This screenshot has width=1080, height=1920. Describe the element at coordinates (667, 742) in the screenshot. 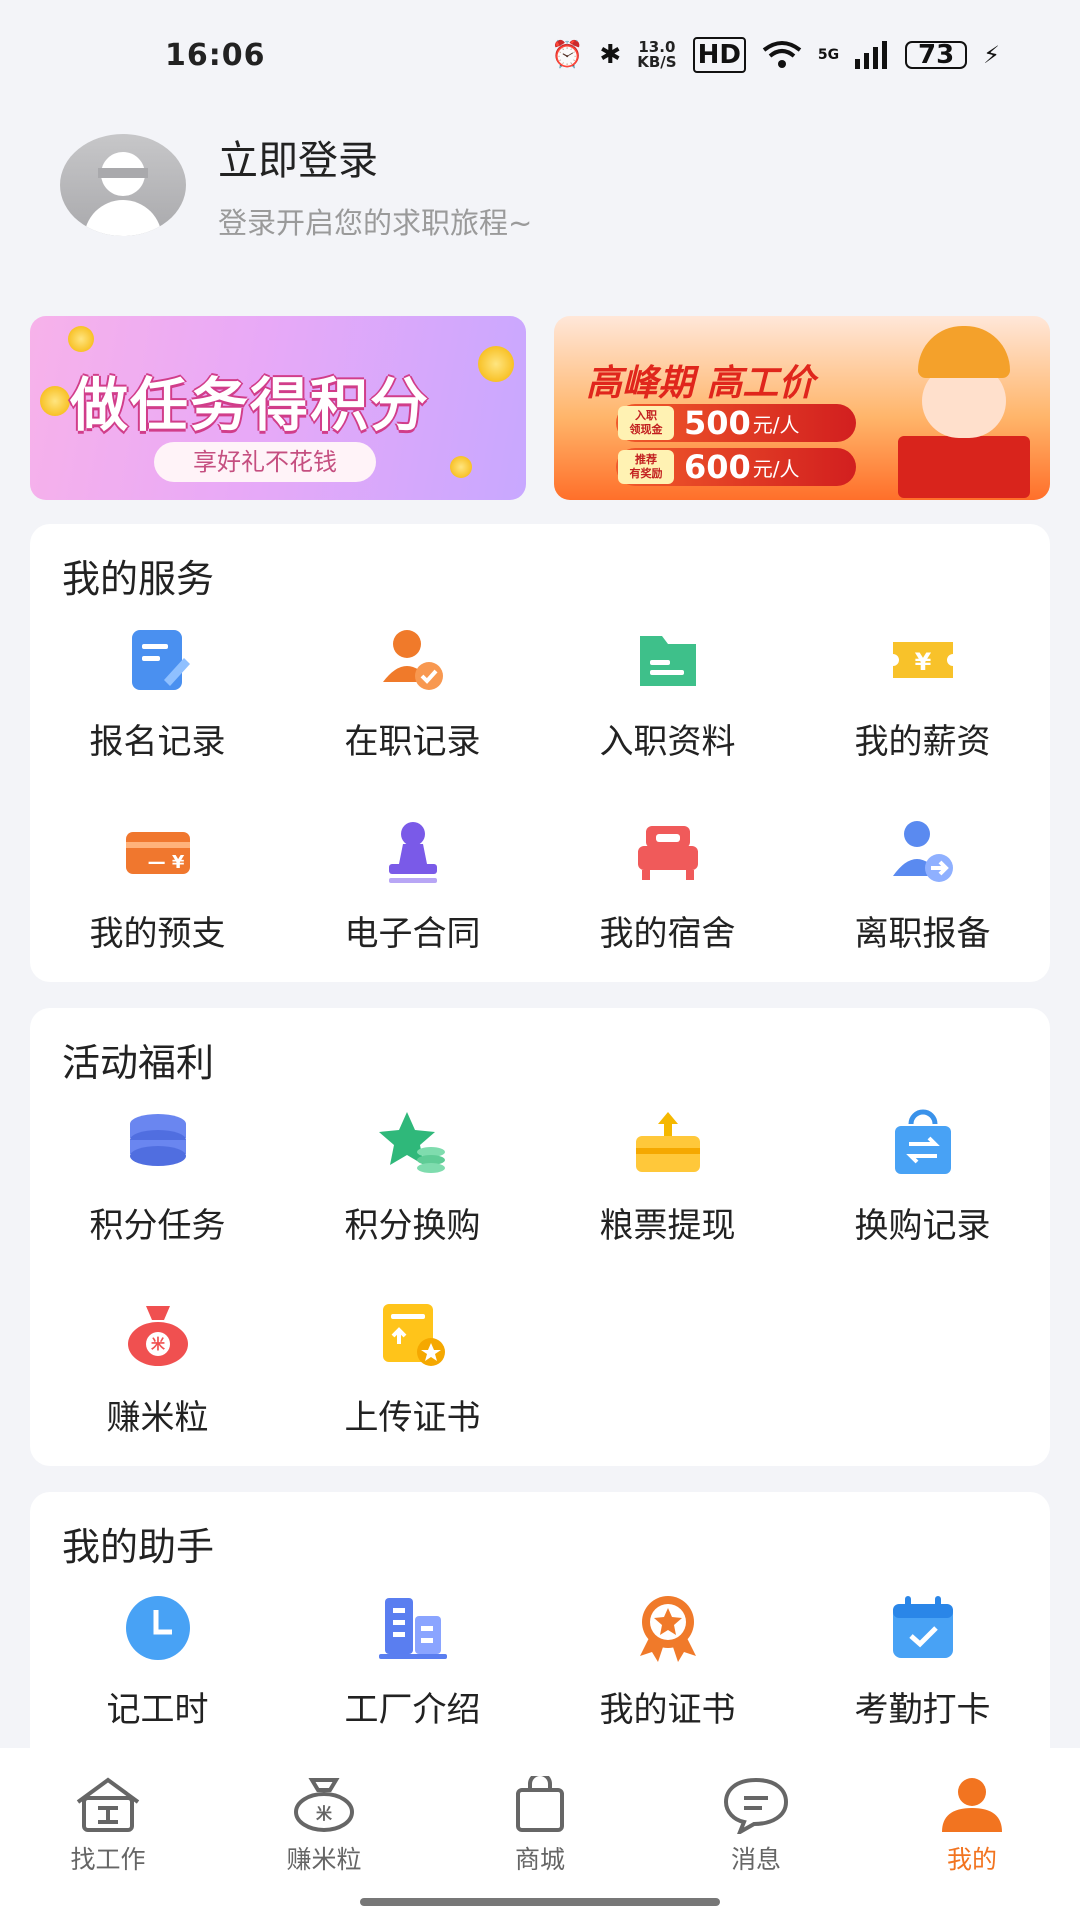

I see `service-label: 入职资料` at that location.